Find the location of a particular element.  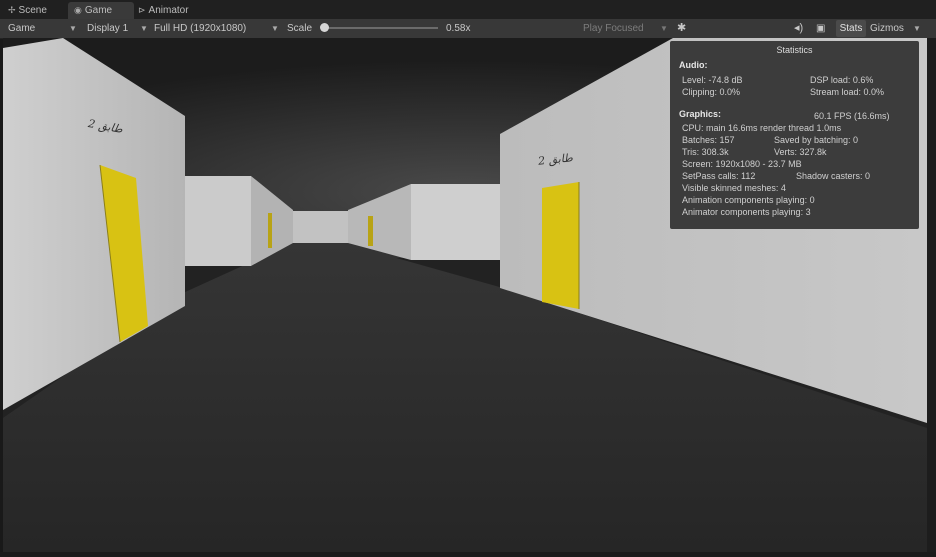

right-room-wall is located at coordinates (455, 222).